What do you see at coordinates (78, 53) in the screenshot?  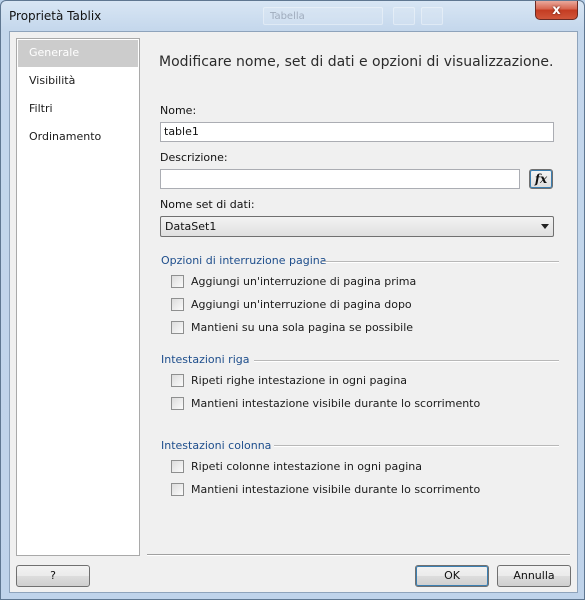 I see `sidebar-item-generale: Generale` at bounding box center [78, 53].